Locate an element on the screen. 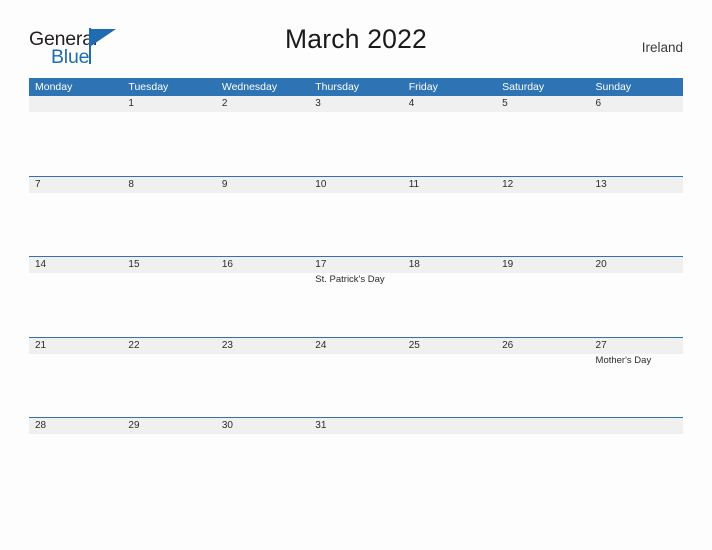 The height and width of the screenshot is (550, 712). calendar-week-row: 7 8 9 10 11 12 13 is located at coordinates (356, 216).